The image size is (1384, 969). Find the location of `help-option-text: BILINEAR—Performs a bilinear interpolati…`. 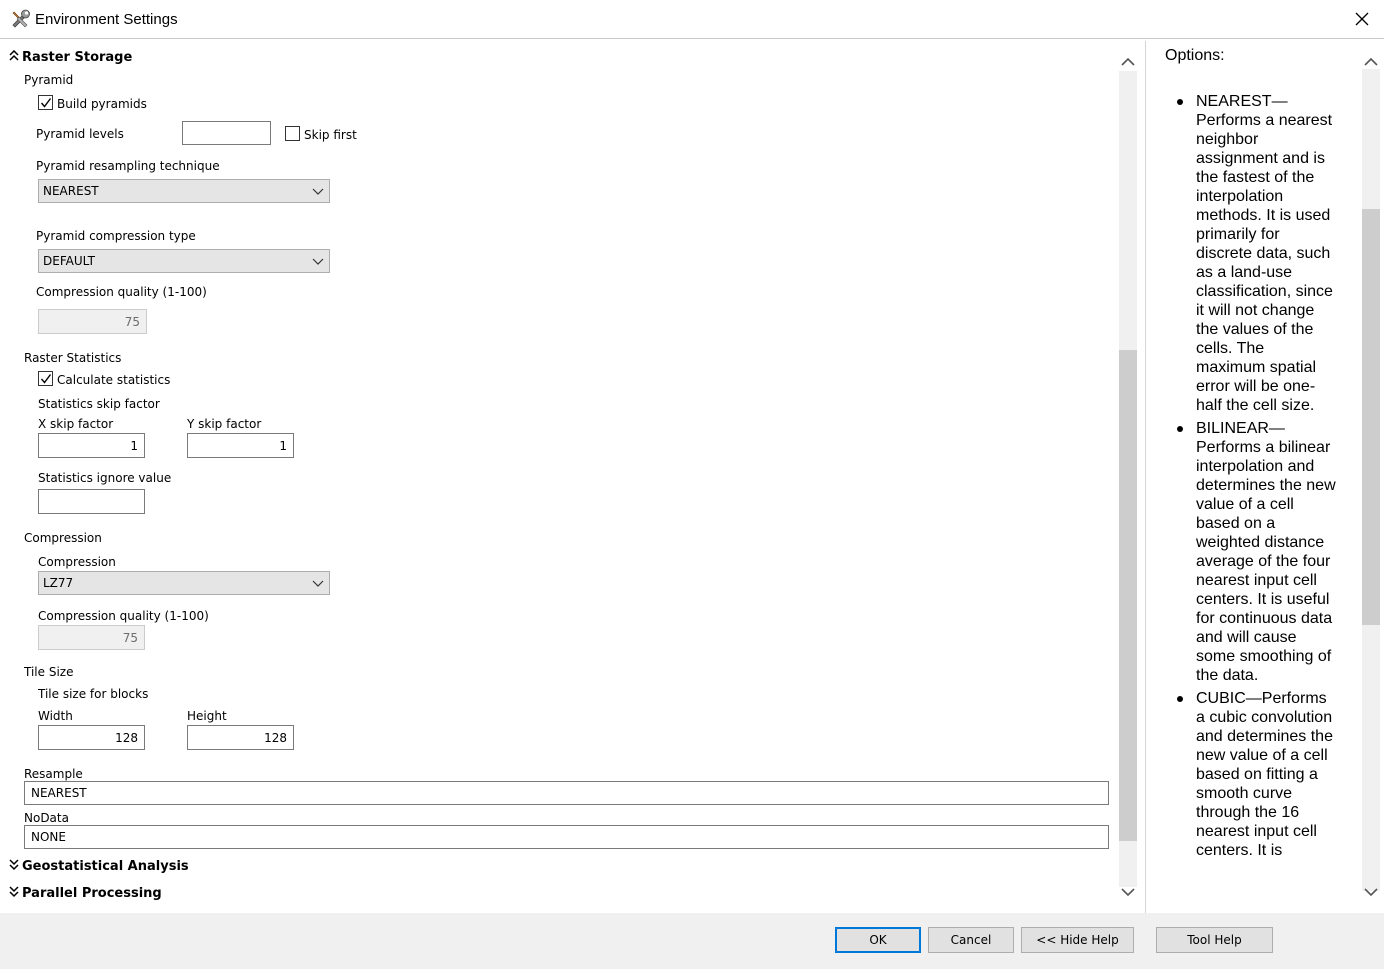

help-option-text: BILINEAR—Performs a bilinear interpolati… is located at coordinates (1266, 552).